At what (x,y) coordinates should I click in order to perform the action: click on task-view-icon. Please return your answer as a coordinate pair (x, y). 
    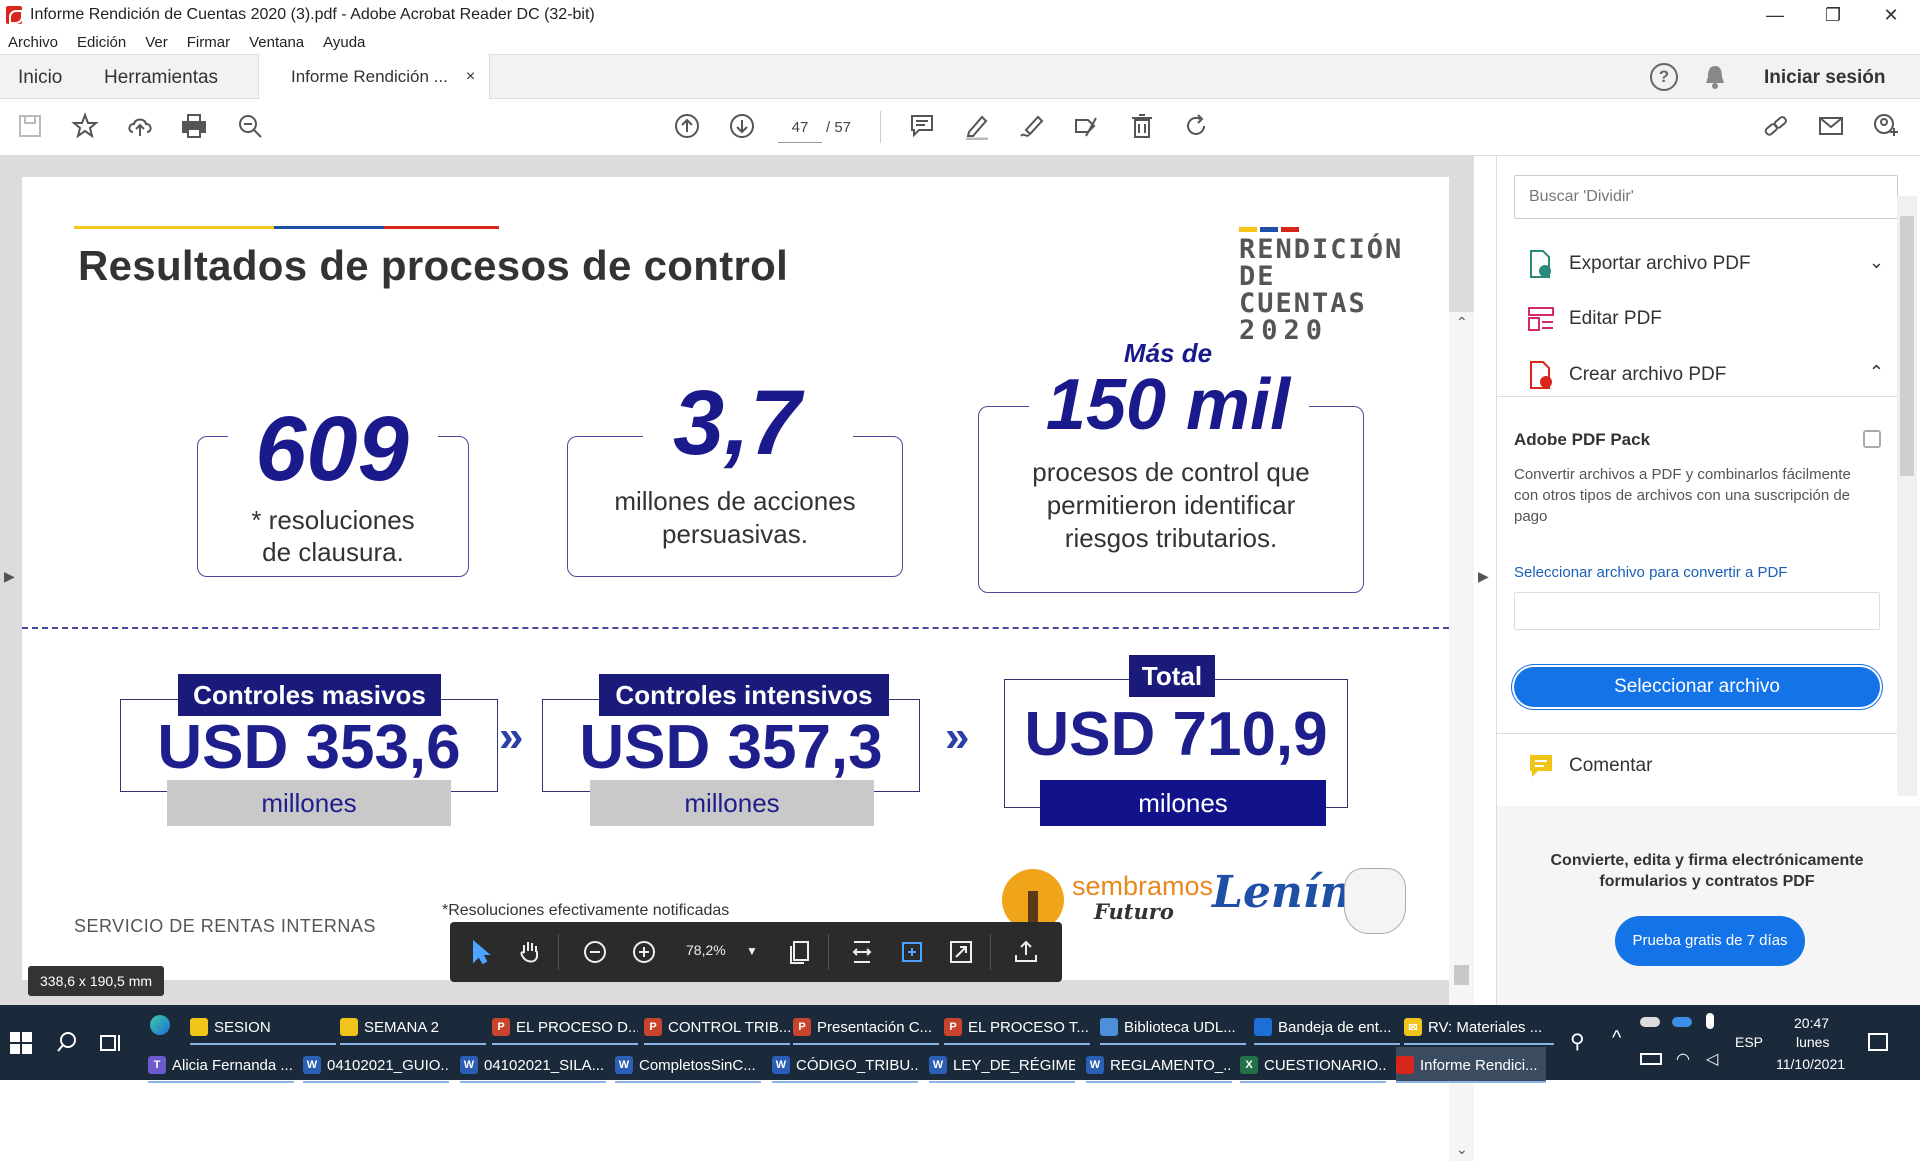
    Looking at the image, I should click on (111, 1045).